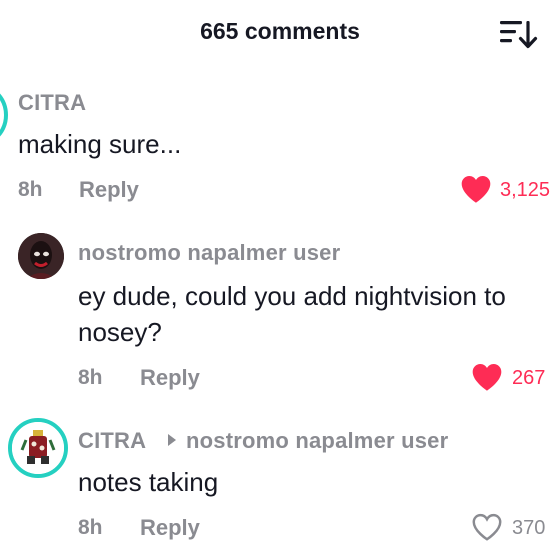 The image size is (560, 560). Describe the element at coordinates (525, 190) in the screenshot. I see `like-count: 3,125` at that location.